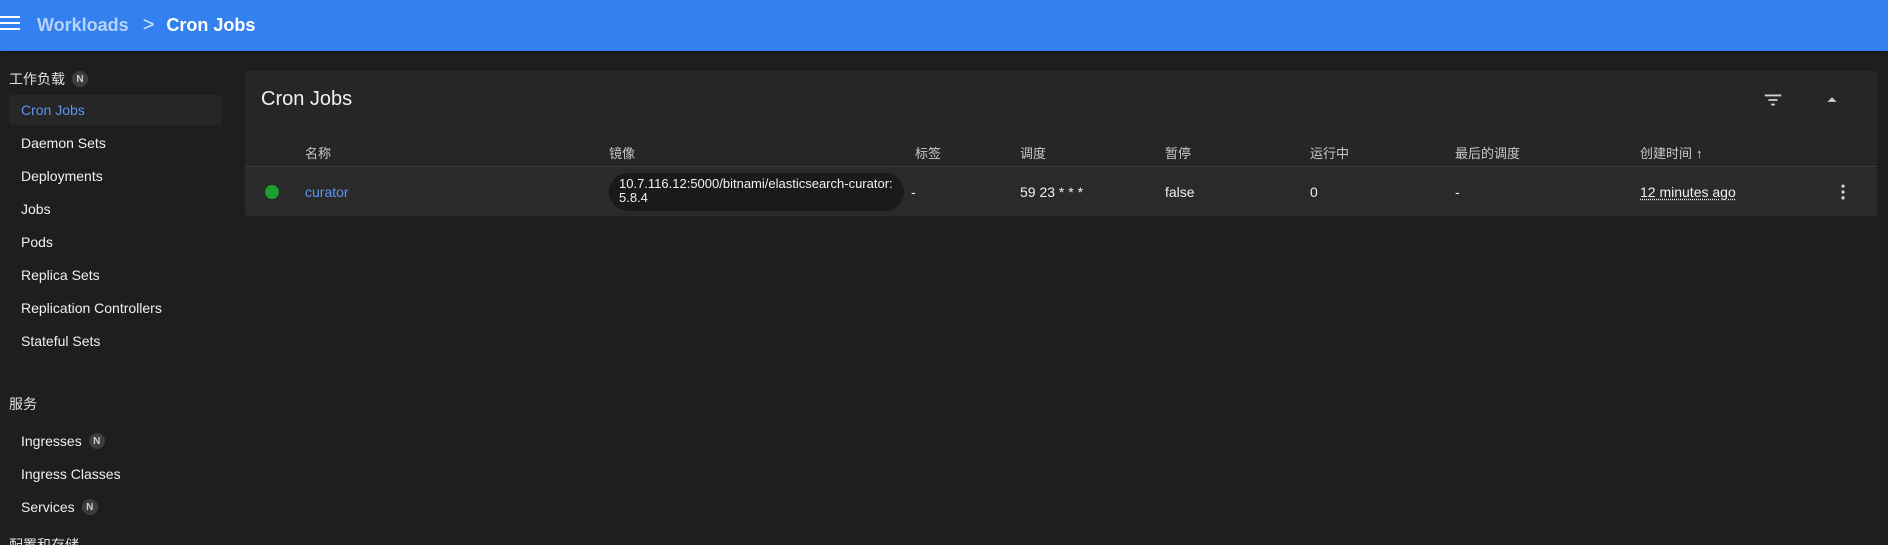 This screenshot has height=545, width=1888. What do you see at coordinates (307, 99) in the screenshot?
I see `card-title: Cron Jobs` at bounding box center [307, 99].